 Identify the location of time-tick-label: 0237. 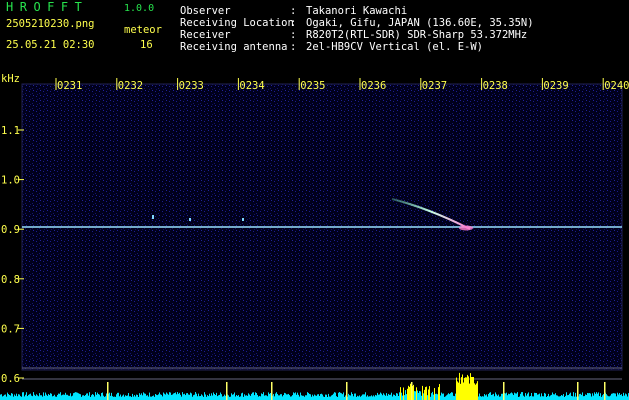
(434, 86).